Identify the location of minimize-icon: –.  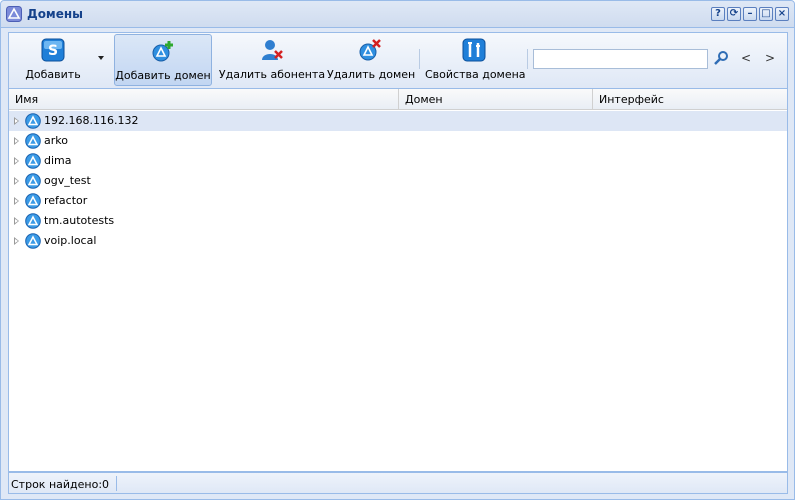
(750, 14).